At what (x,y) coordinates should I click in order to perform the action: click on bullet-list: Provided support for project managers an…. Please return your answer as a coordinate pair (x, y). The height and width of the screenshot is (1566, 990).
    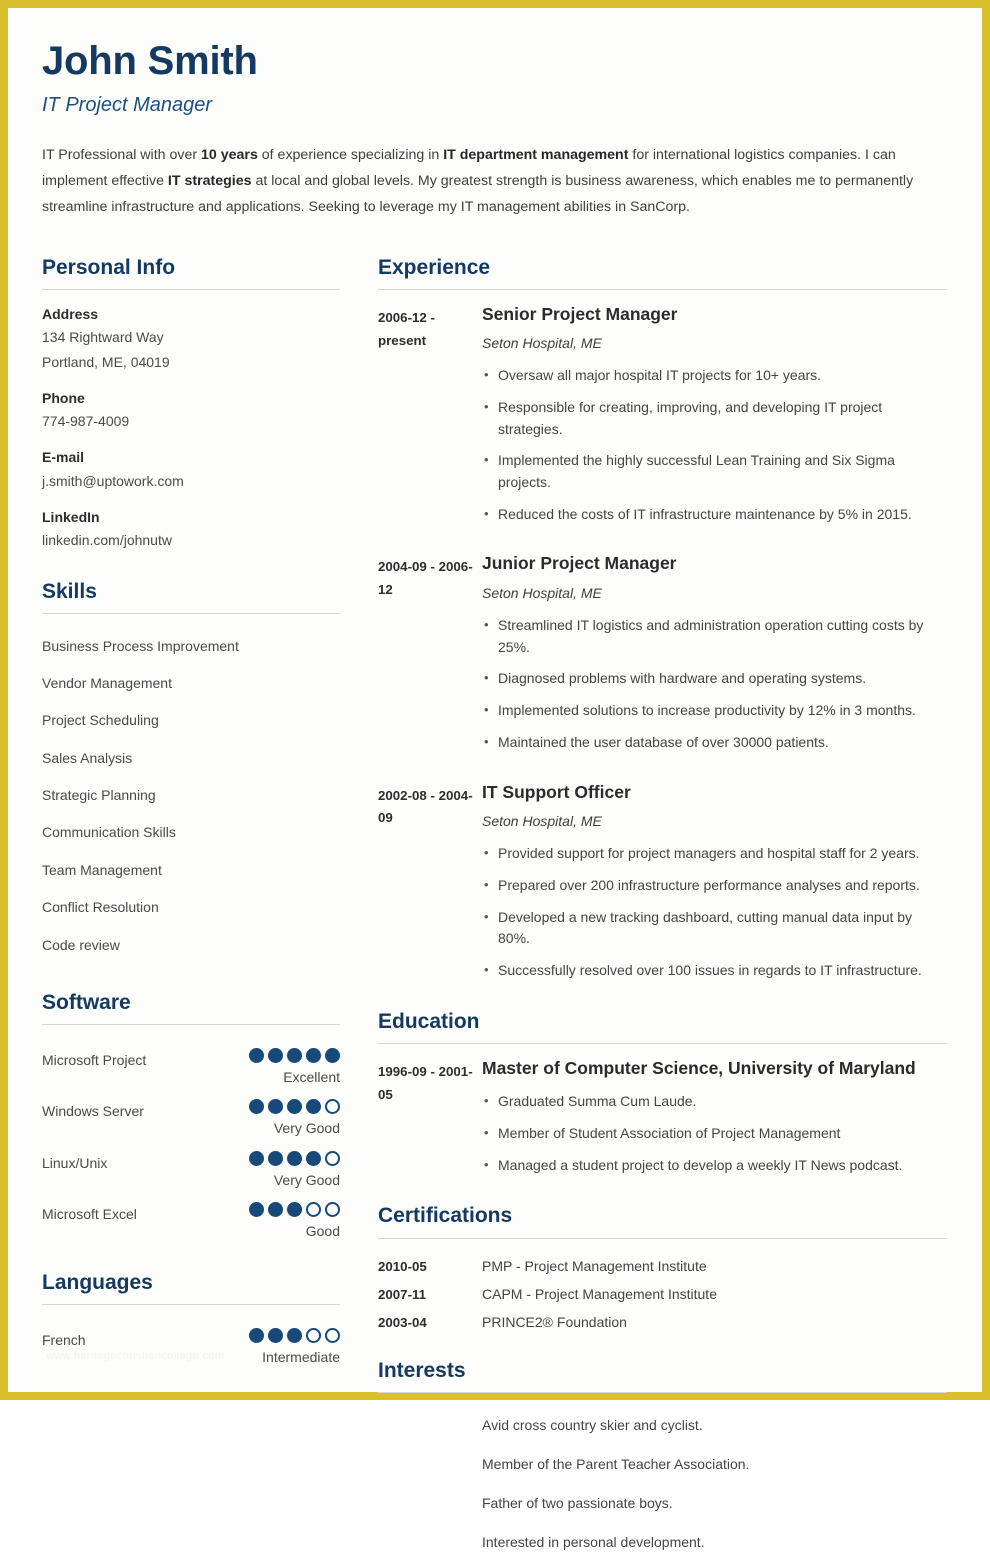
    Looking at the image, I should click on (714, 912).